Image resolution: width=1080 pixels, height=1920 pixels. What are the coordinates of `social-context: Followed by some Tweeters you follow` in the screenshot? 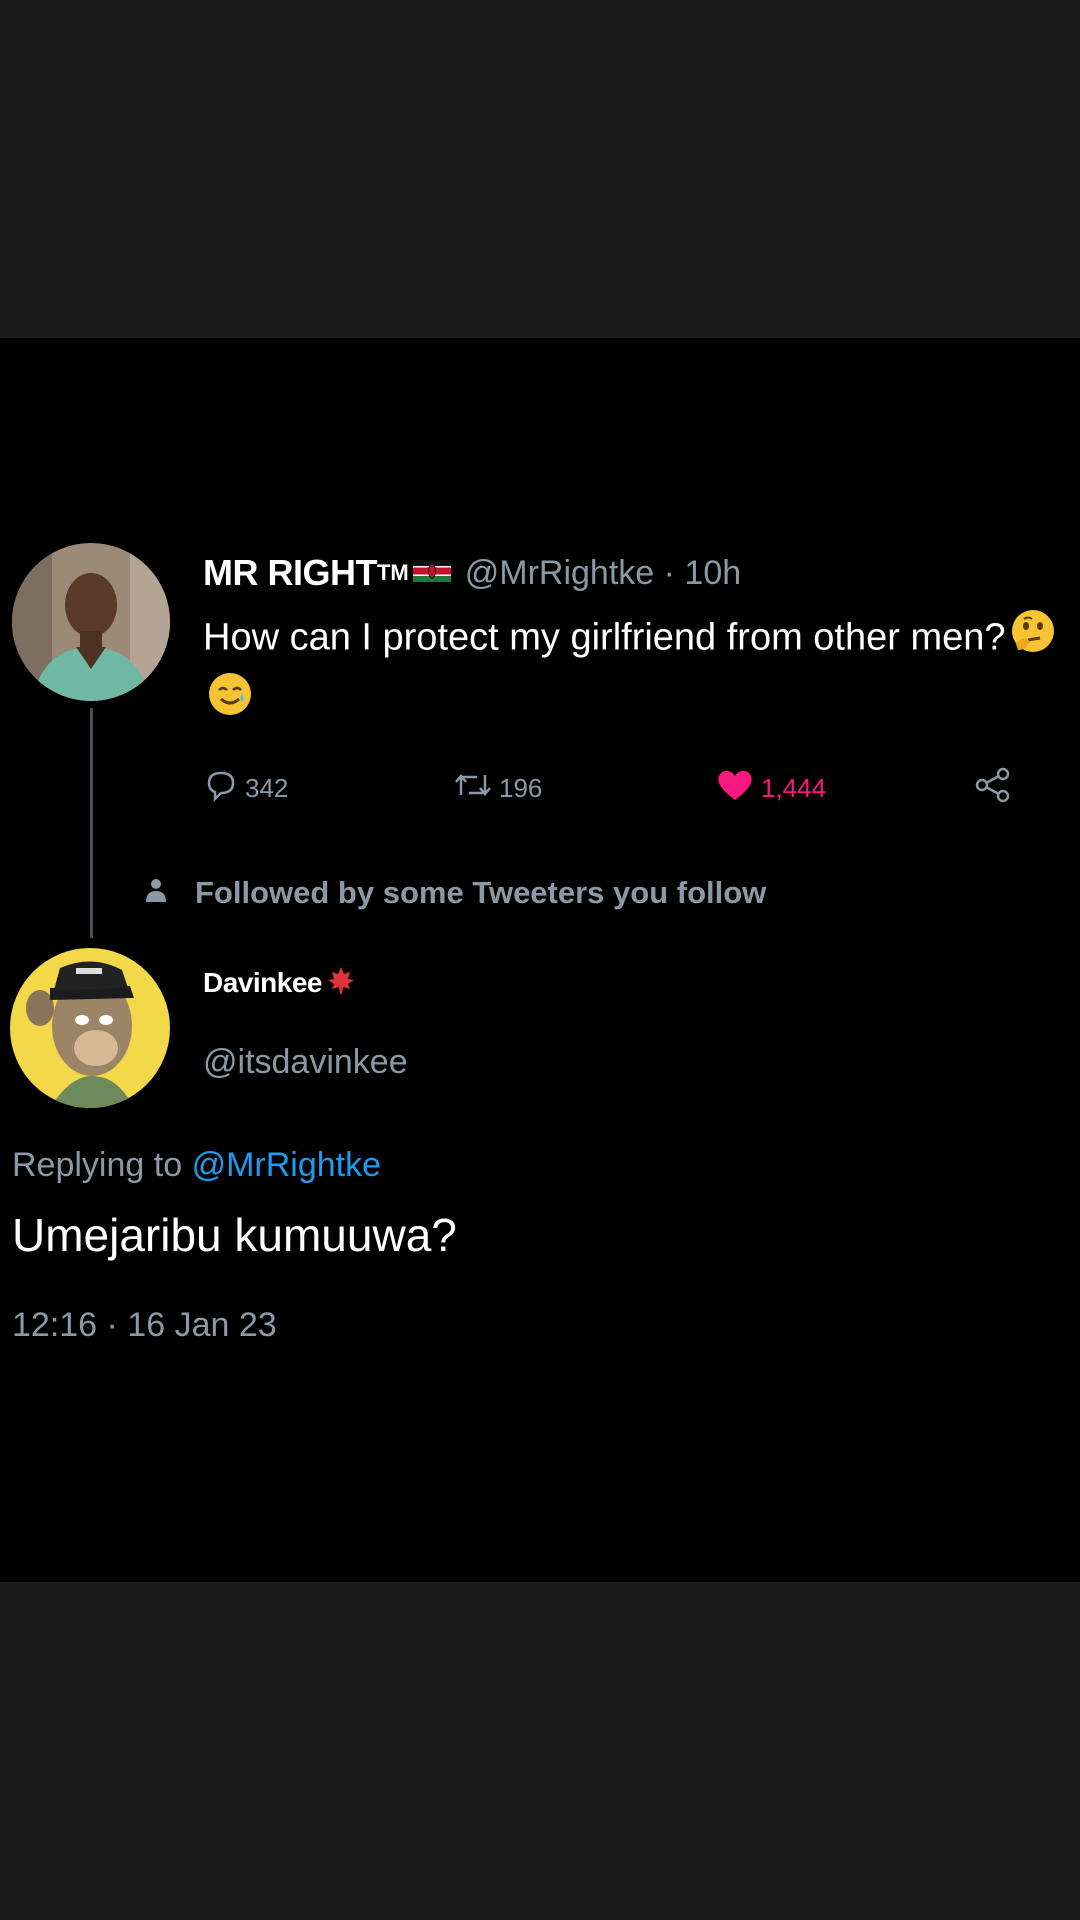 It's located at (455, 893).